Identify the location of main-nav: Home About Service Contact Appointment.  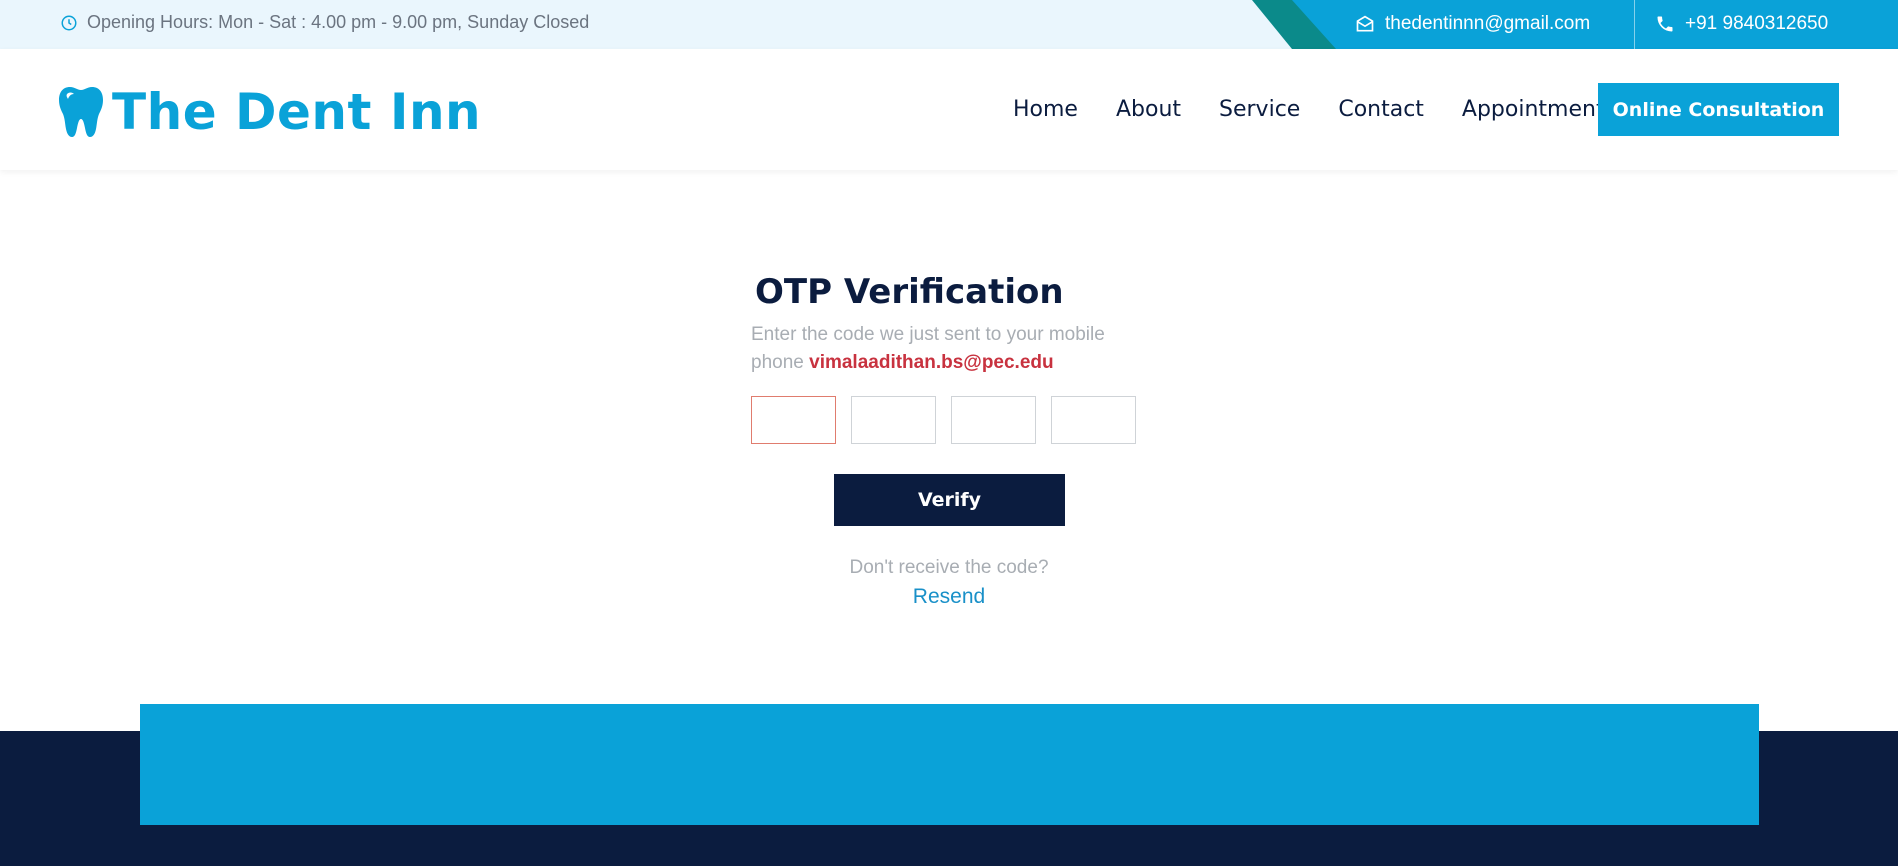
(1309, 109).